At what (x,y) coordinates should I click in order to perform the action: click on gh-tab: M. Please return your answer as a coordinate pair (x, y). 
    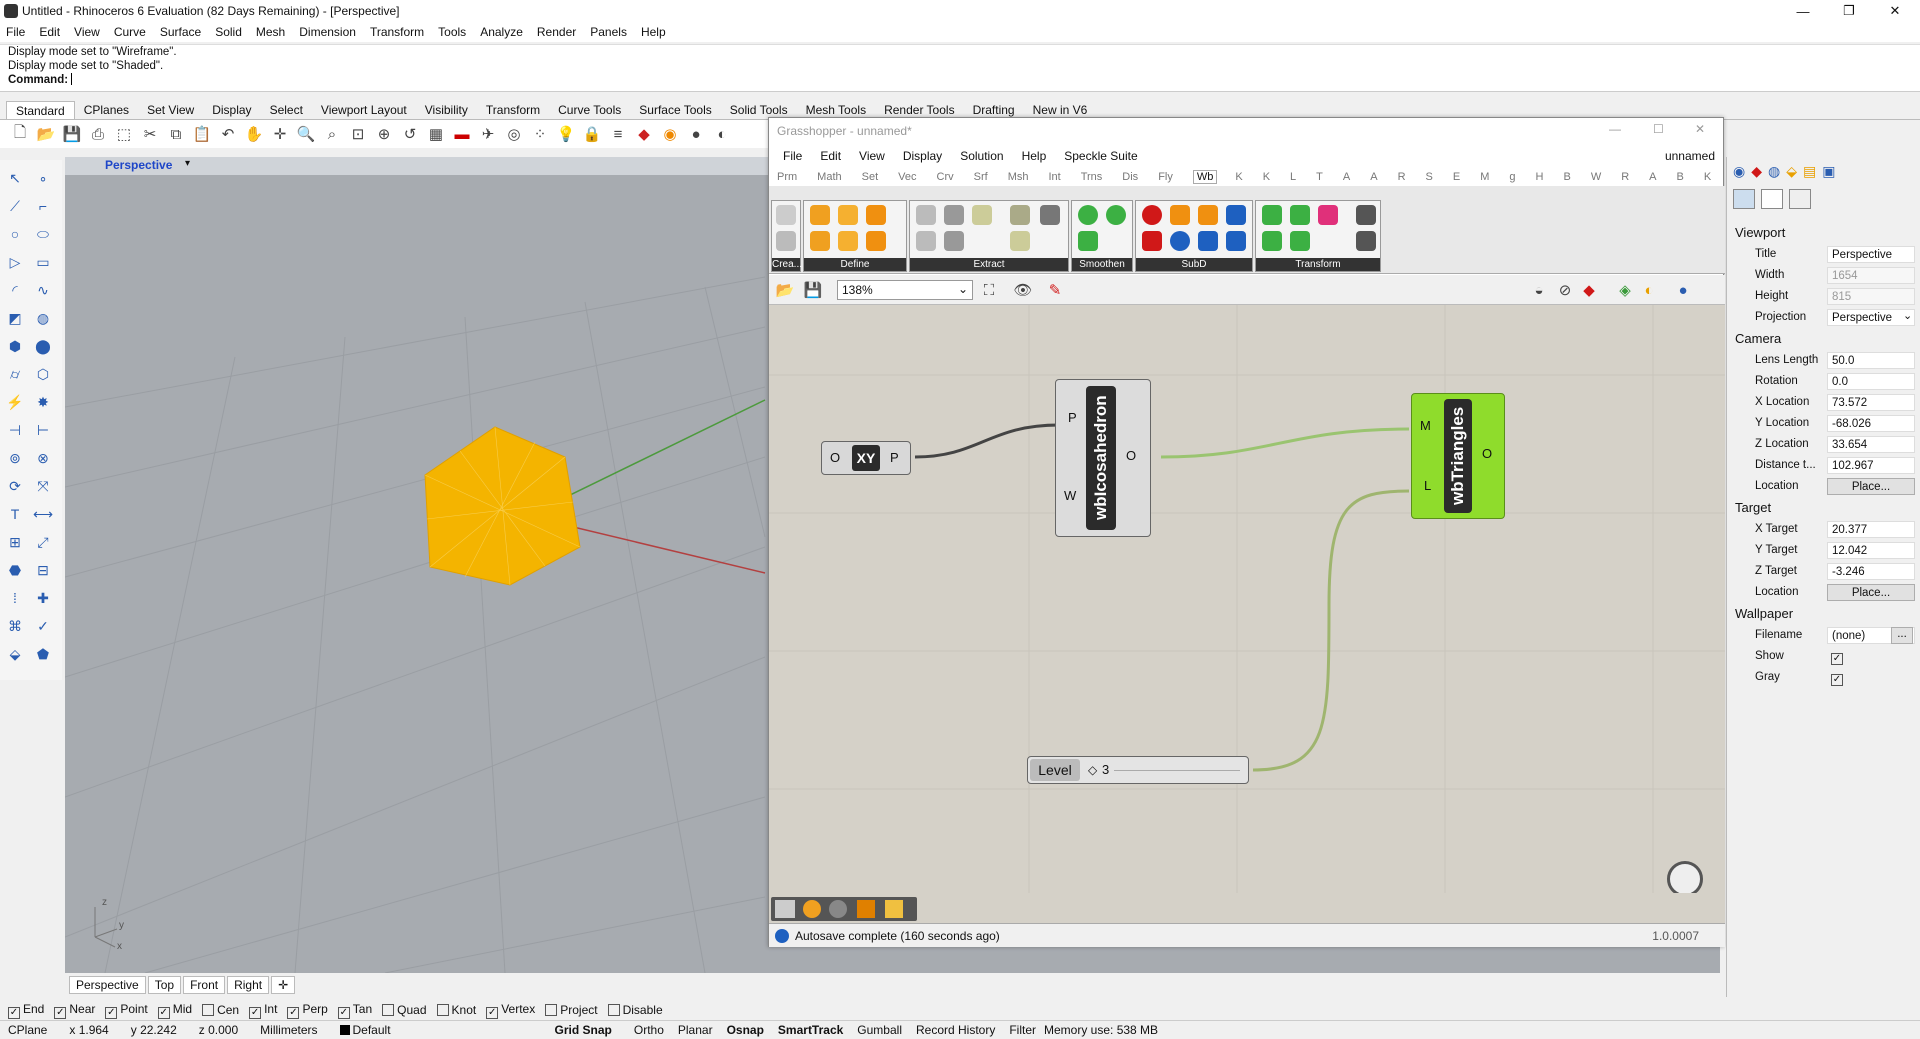
    Looking at the image, I should click on (1484, 177).